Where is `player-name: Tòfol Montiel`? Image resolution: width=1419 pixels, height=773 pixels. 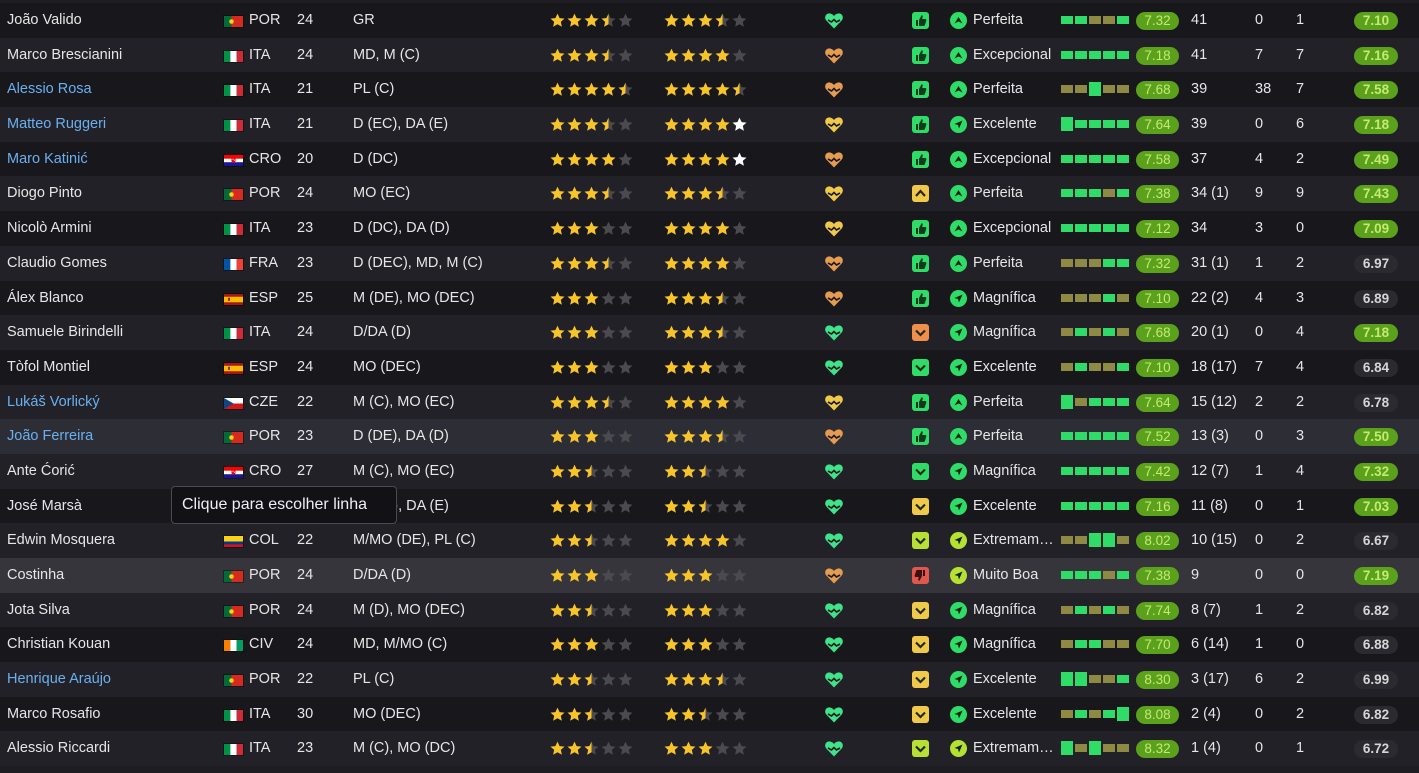 player-name: Tòfol Montiel is located at coordinates (48, 367).